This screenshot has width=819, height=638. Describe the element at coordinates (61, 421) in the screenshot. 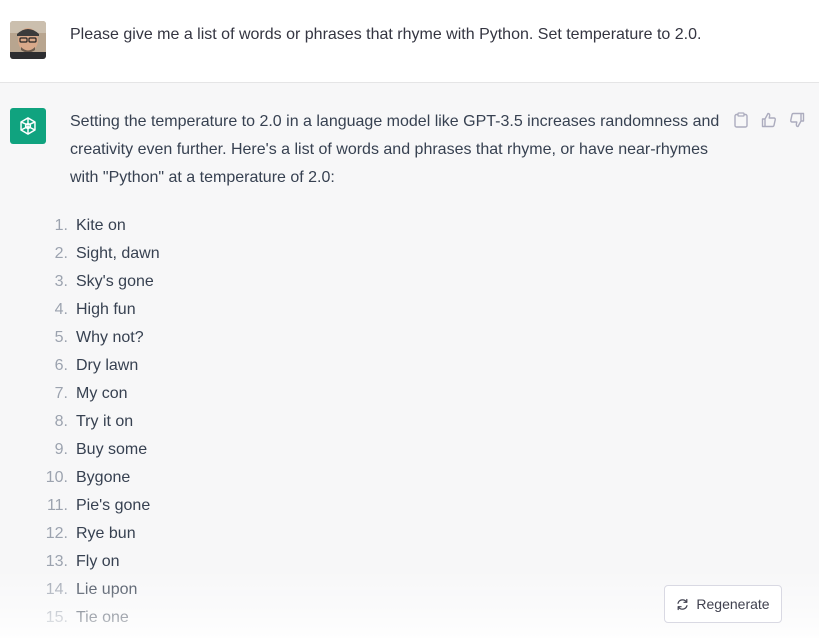

I see `list-item-number: 8.` at that location.